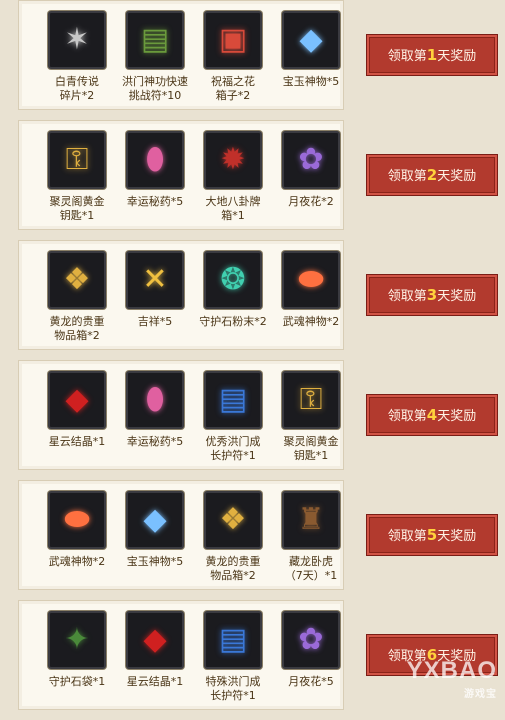 The width and height of the screenshot is (505, 720). What do you see at coordinates (233, 519) in the screenshot?
I see `dragon-chest-icon: ❖` at bounding box center [233, 519].